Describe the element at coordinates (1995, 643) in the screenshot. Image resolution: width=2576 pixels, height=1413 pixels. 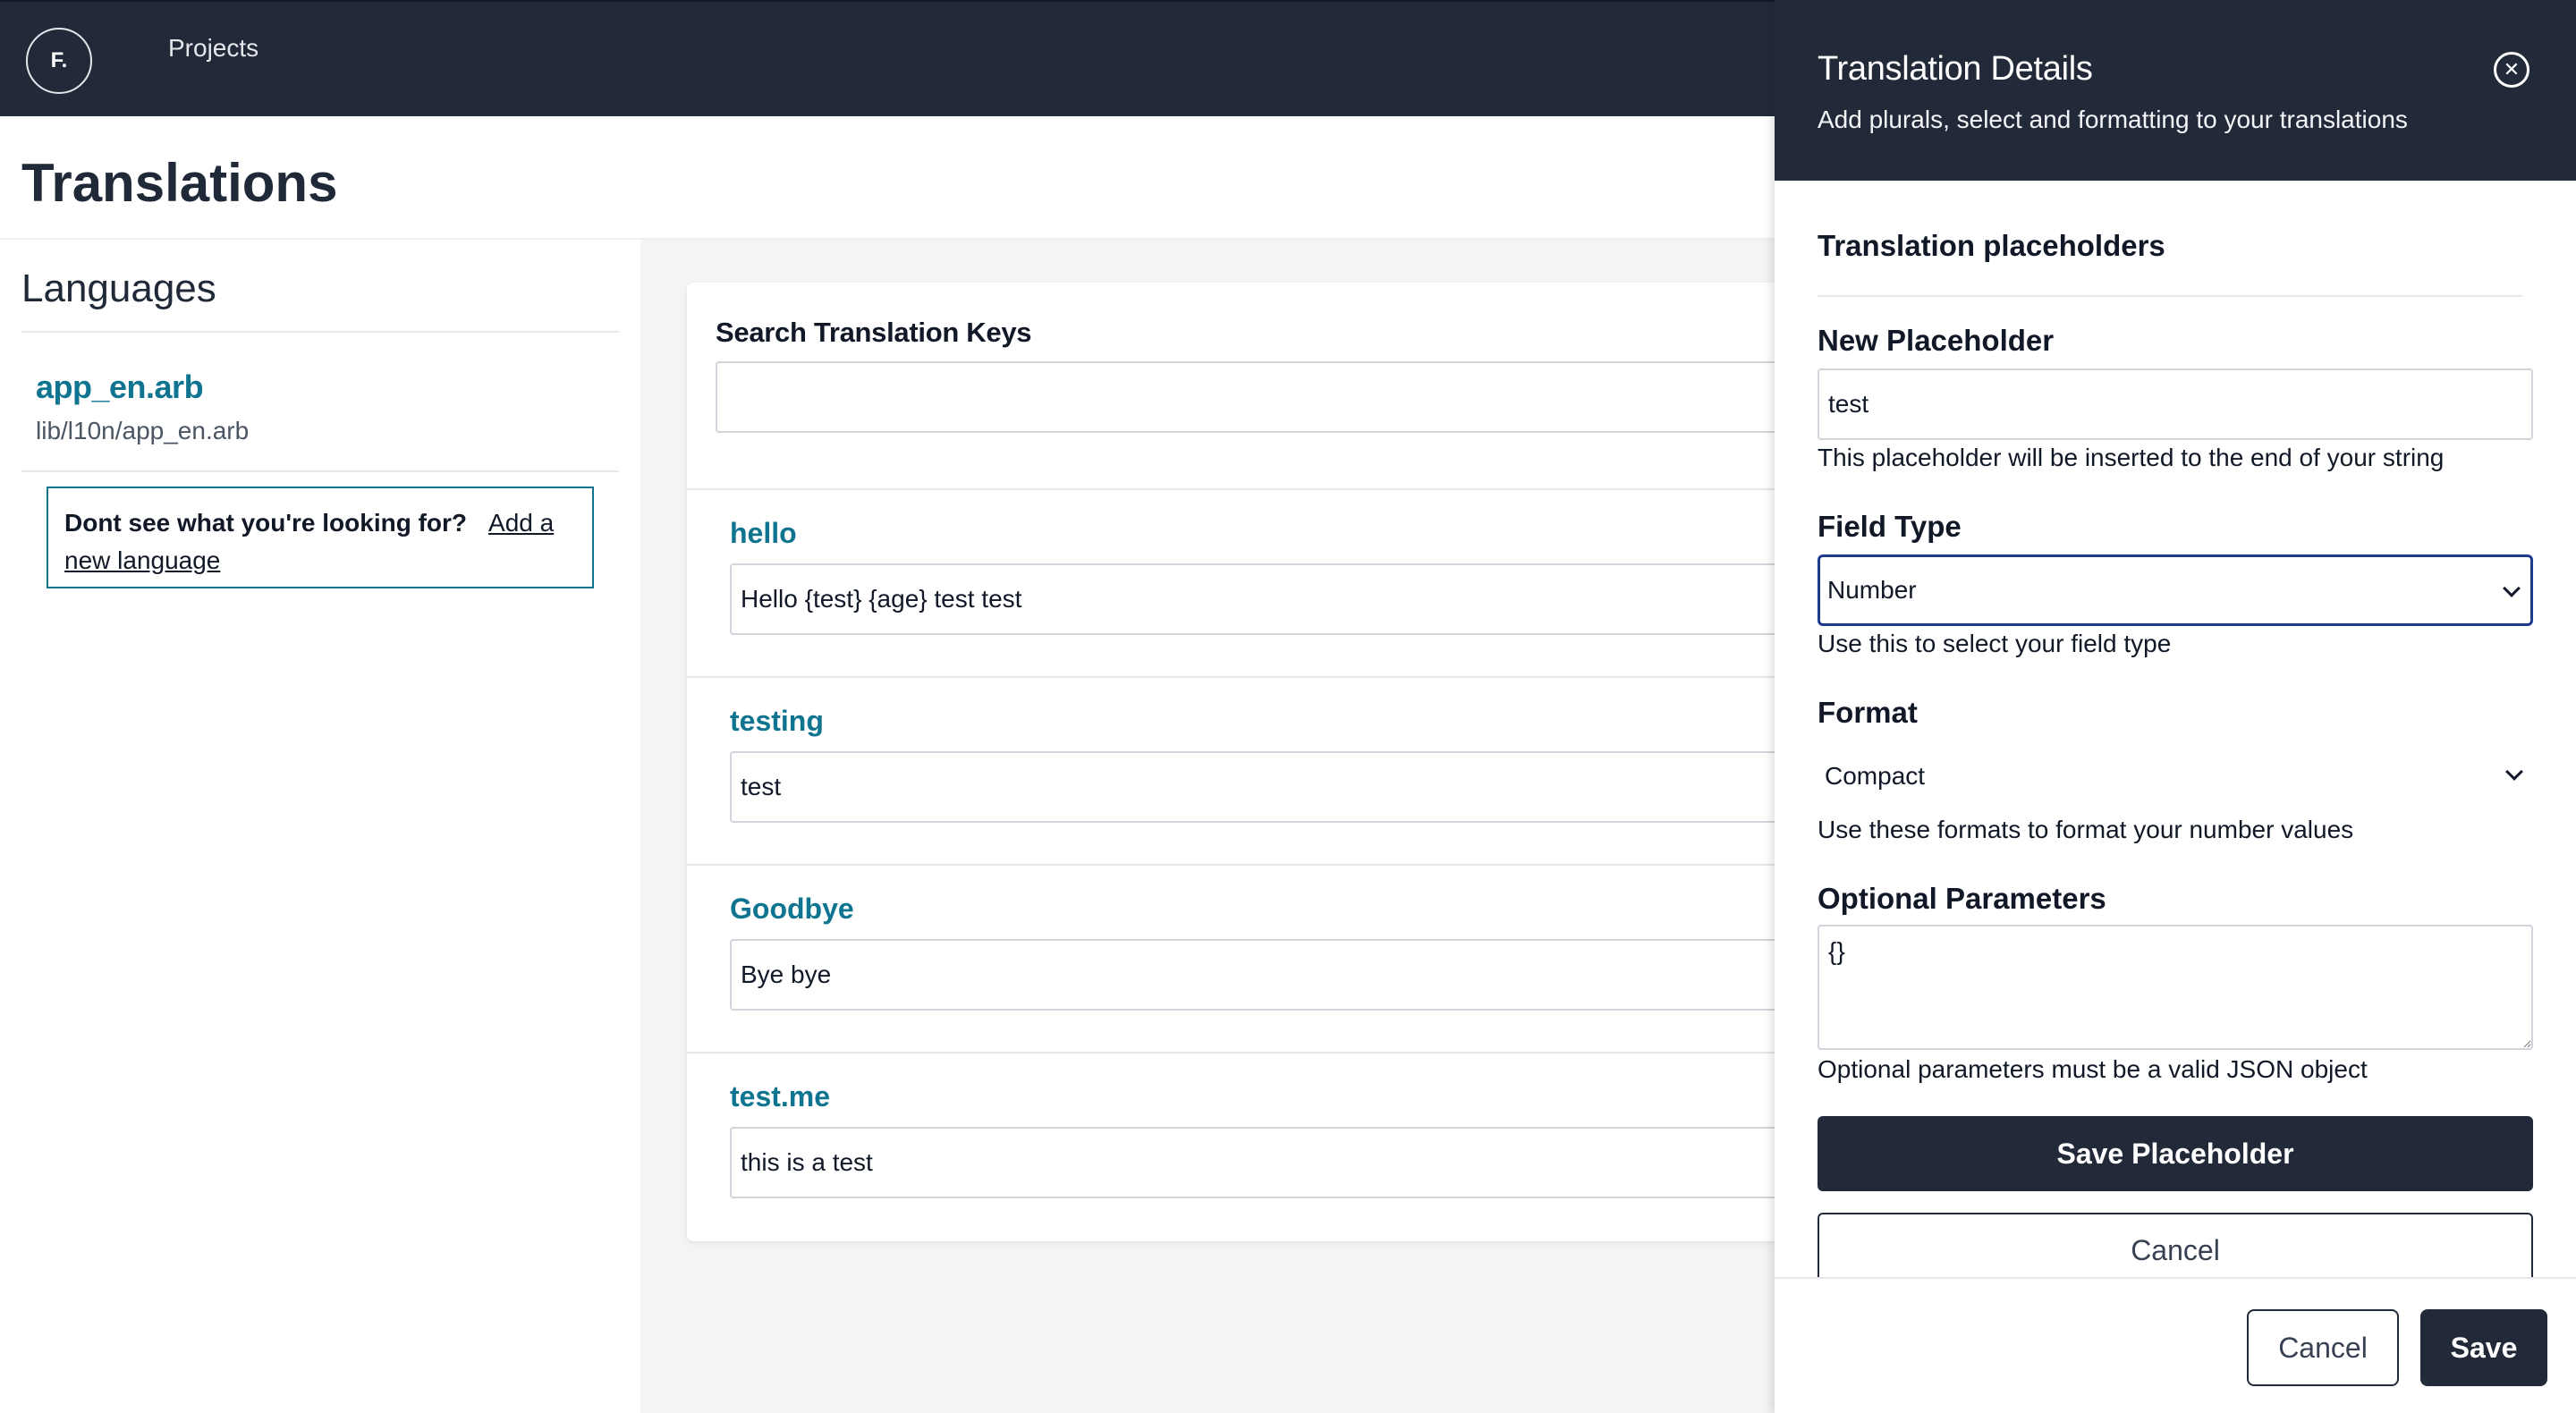
I see `field-type-help: Use this to select your field type` at that location.